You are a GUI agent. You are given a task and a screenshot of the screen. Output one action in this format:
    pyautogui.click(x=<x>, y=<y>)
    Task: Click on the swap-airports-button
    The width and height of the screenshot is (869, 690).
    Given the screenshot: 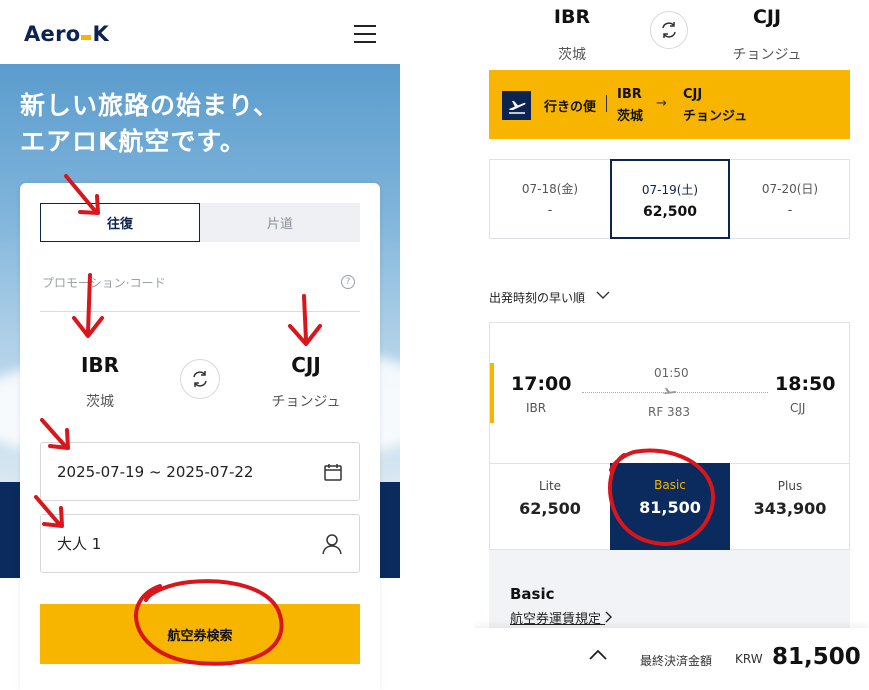 What is the action you would take?
    pyautogui.click(x=200, y=379)
    